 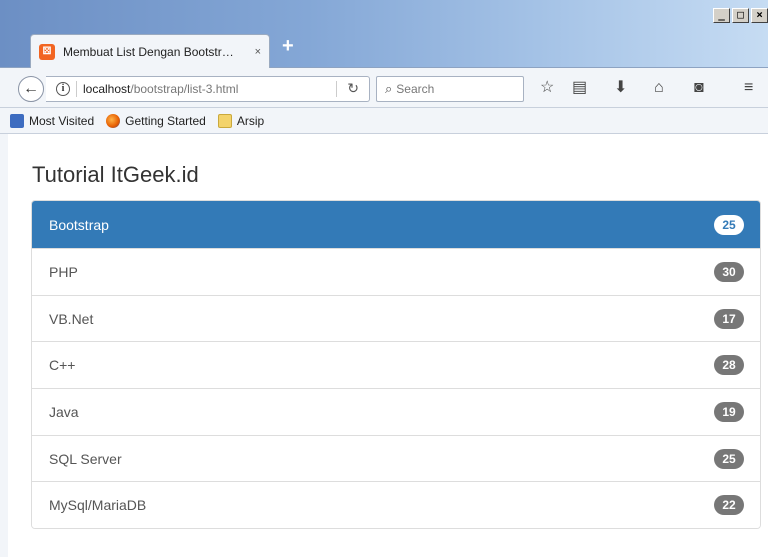 What do you see at coordinates (579, 88) in the screenshot?
I see `reading-list-icon: ▤` at bounding box center [579, 88].